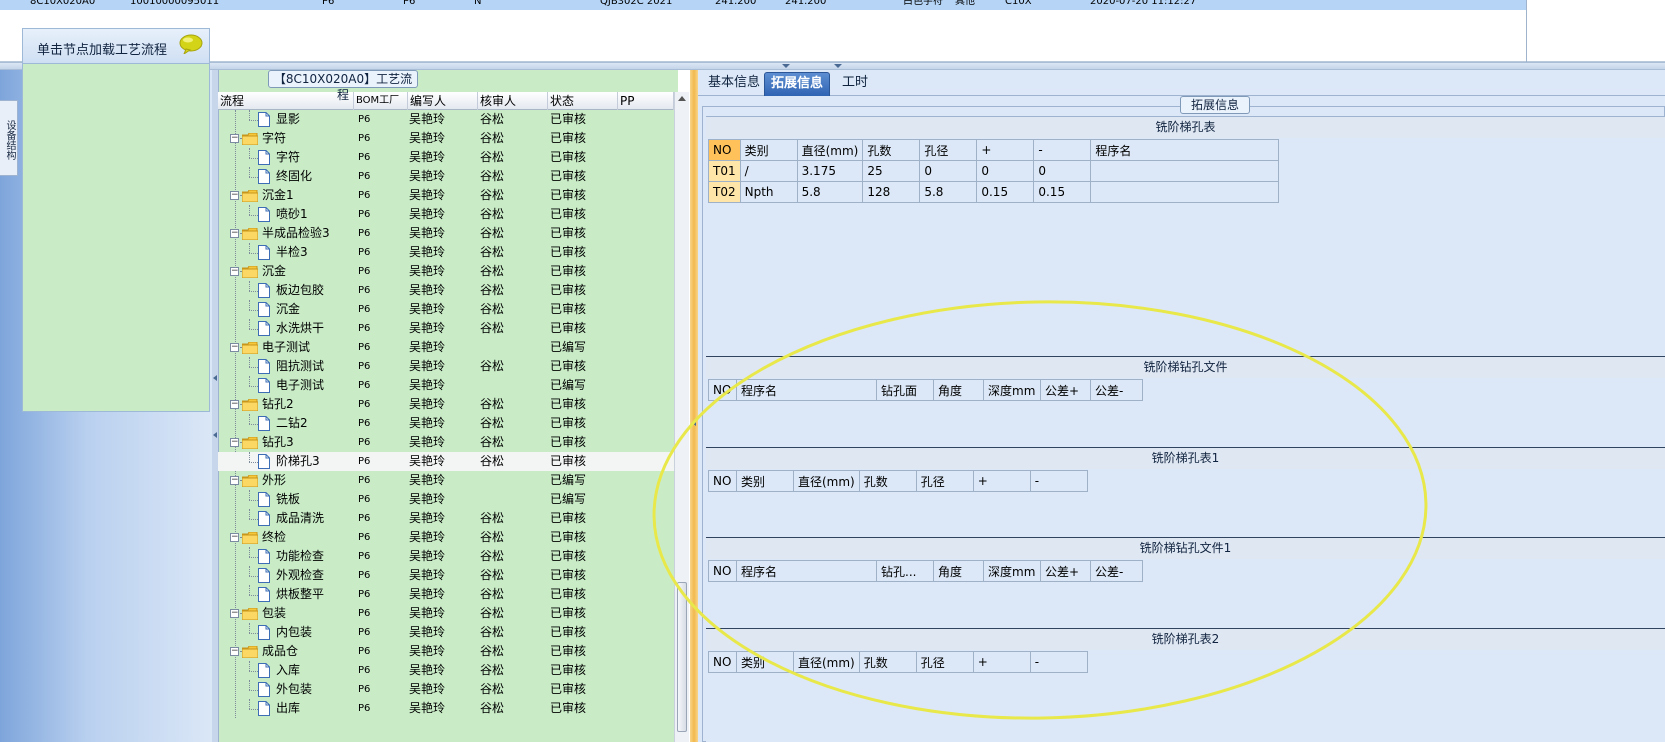 The width and height of the screenshot is (1665, 742). What do you see at coordinates (646, 101) in the screenshot?
I see `tree-column-header: PP` at bounding box center [646, 101].